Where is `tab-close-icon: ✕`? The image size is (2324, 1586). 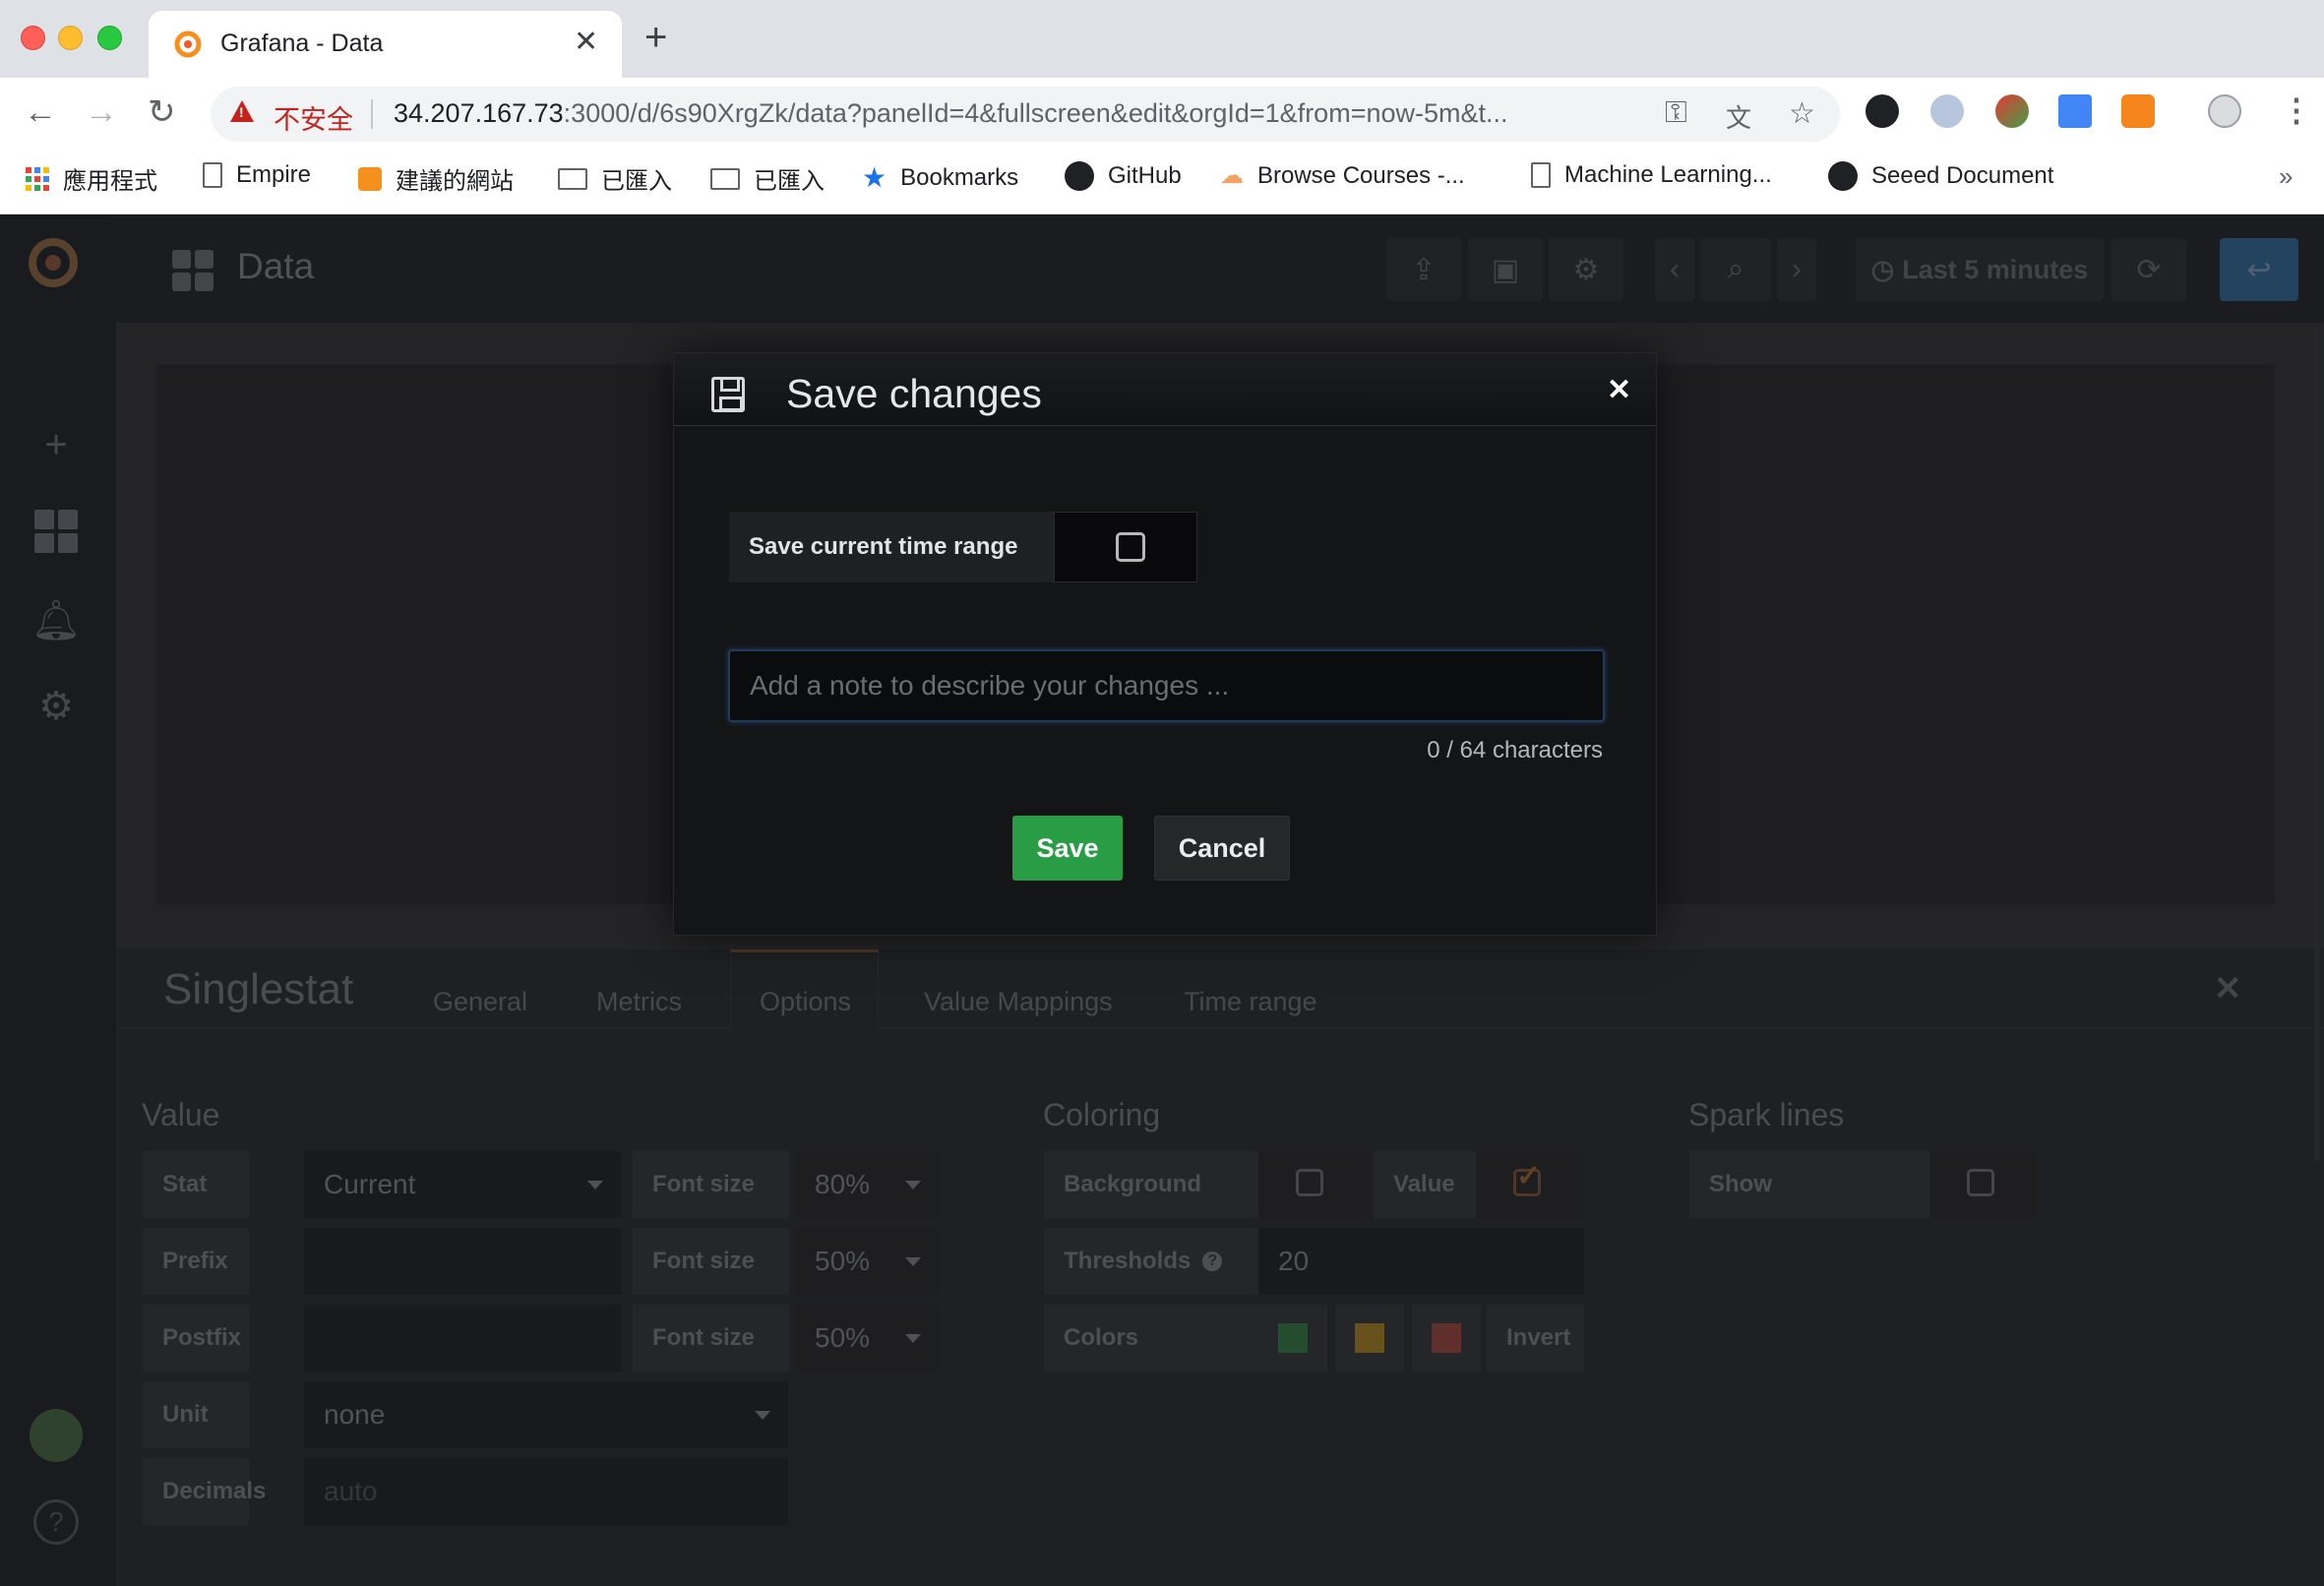
tab-close-icon: ✕ is located at coordinates (586, 42).